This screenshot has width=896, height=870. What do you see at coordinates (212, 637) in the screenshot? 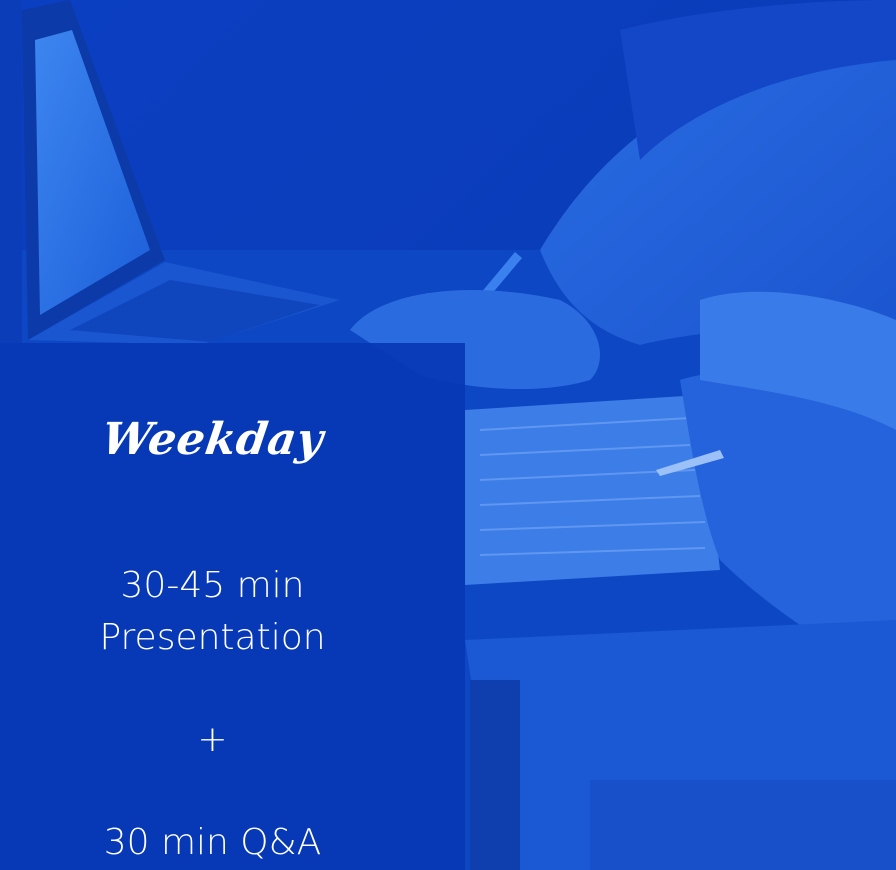
I see `format-text: Presentation` at bounding box center [212, 637].